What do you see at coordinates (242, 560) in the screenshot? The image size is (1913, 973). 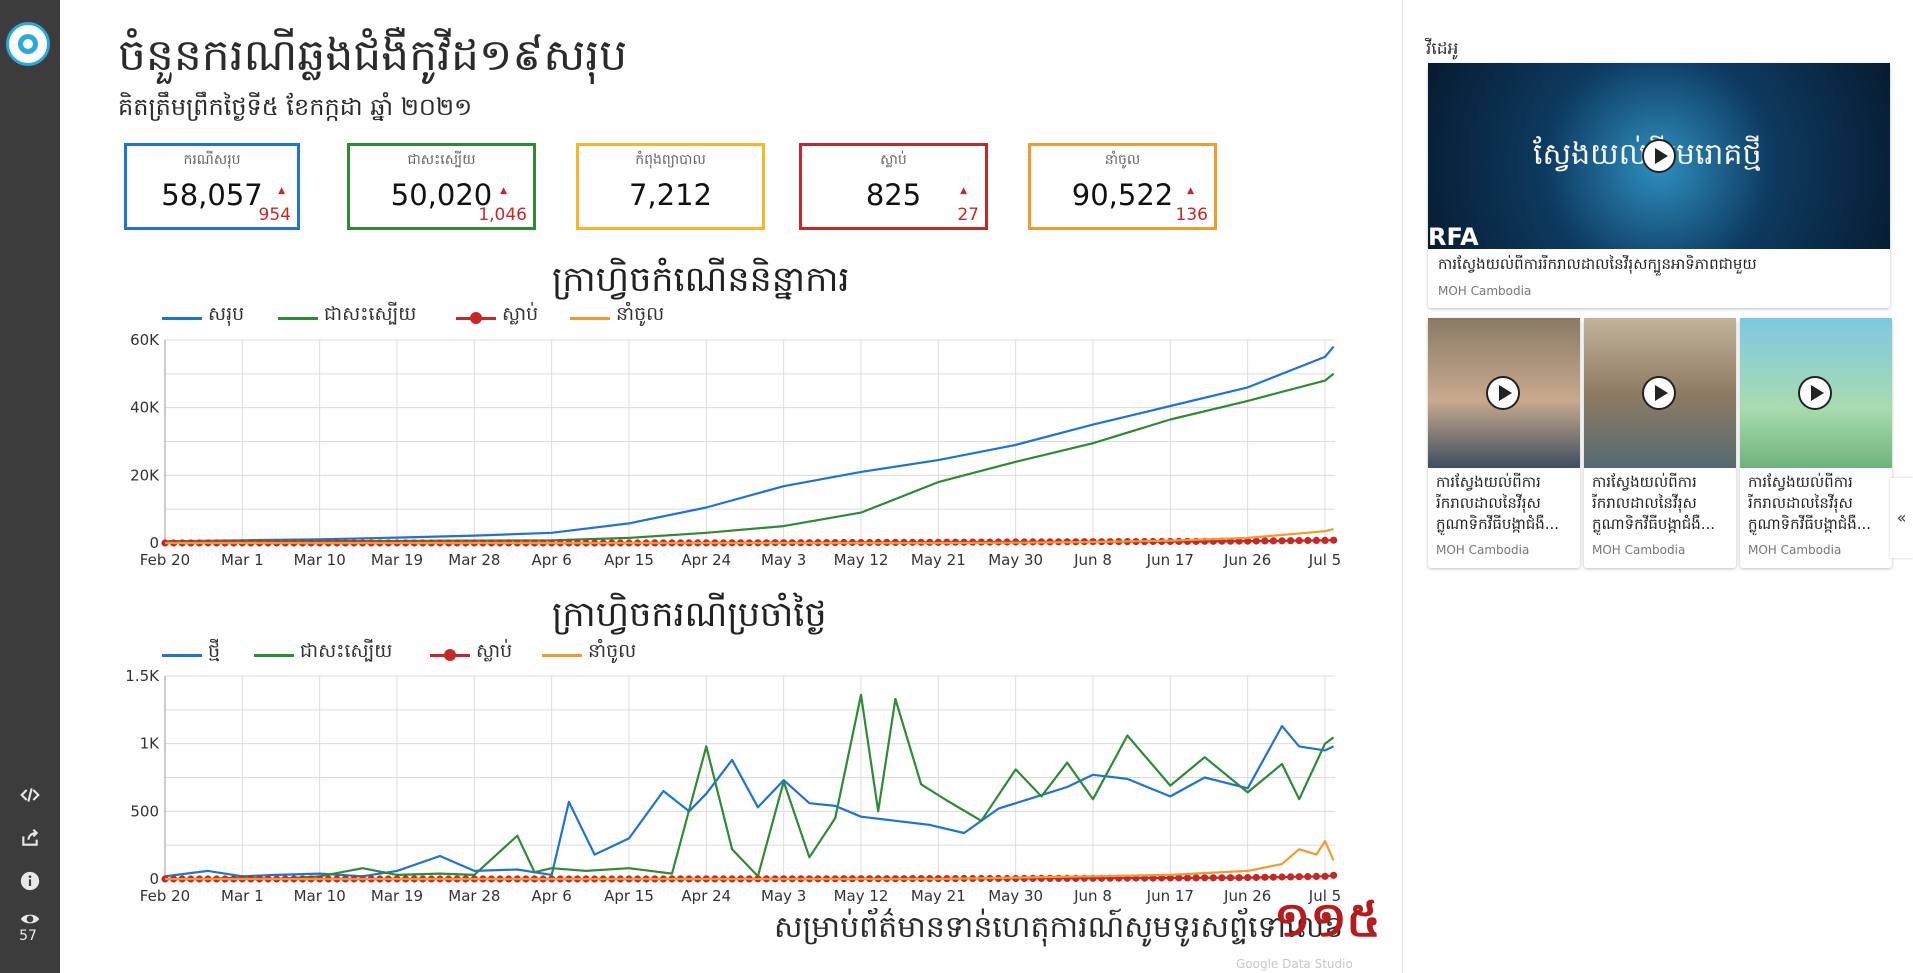 I see `x-tick-label: Mar 1` at bounding box center [242, 560].